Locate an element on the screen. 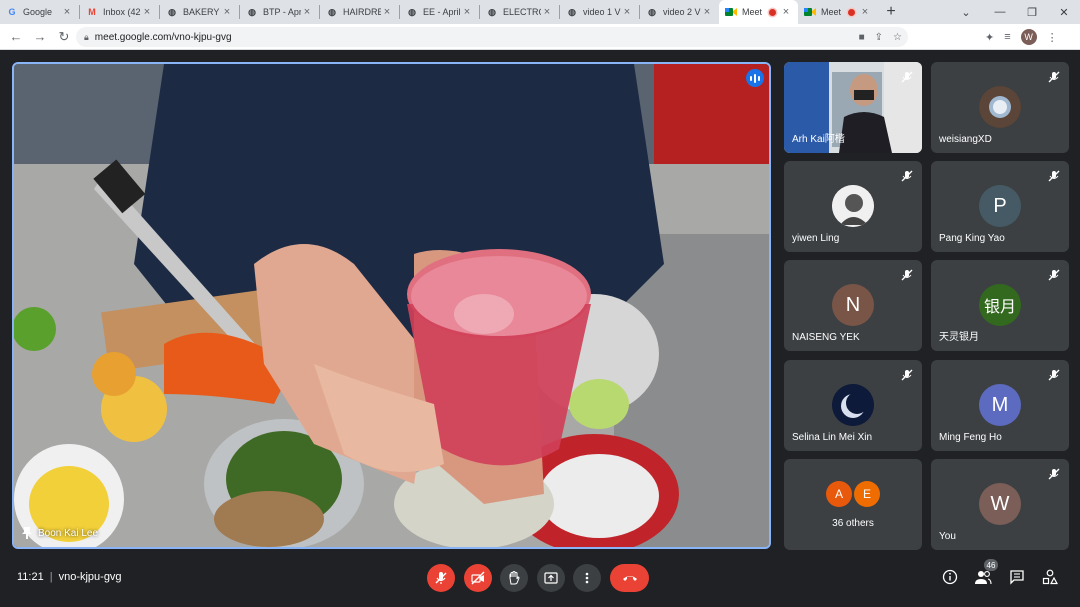  more-options-button is located at coordinates (587, 578).